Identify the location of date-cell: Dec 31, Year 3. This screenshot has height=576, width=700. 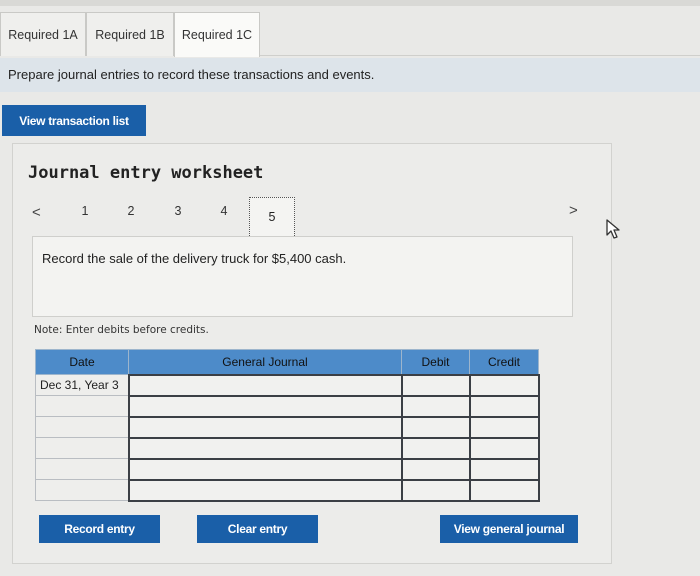
(82, 385).